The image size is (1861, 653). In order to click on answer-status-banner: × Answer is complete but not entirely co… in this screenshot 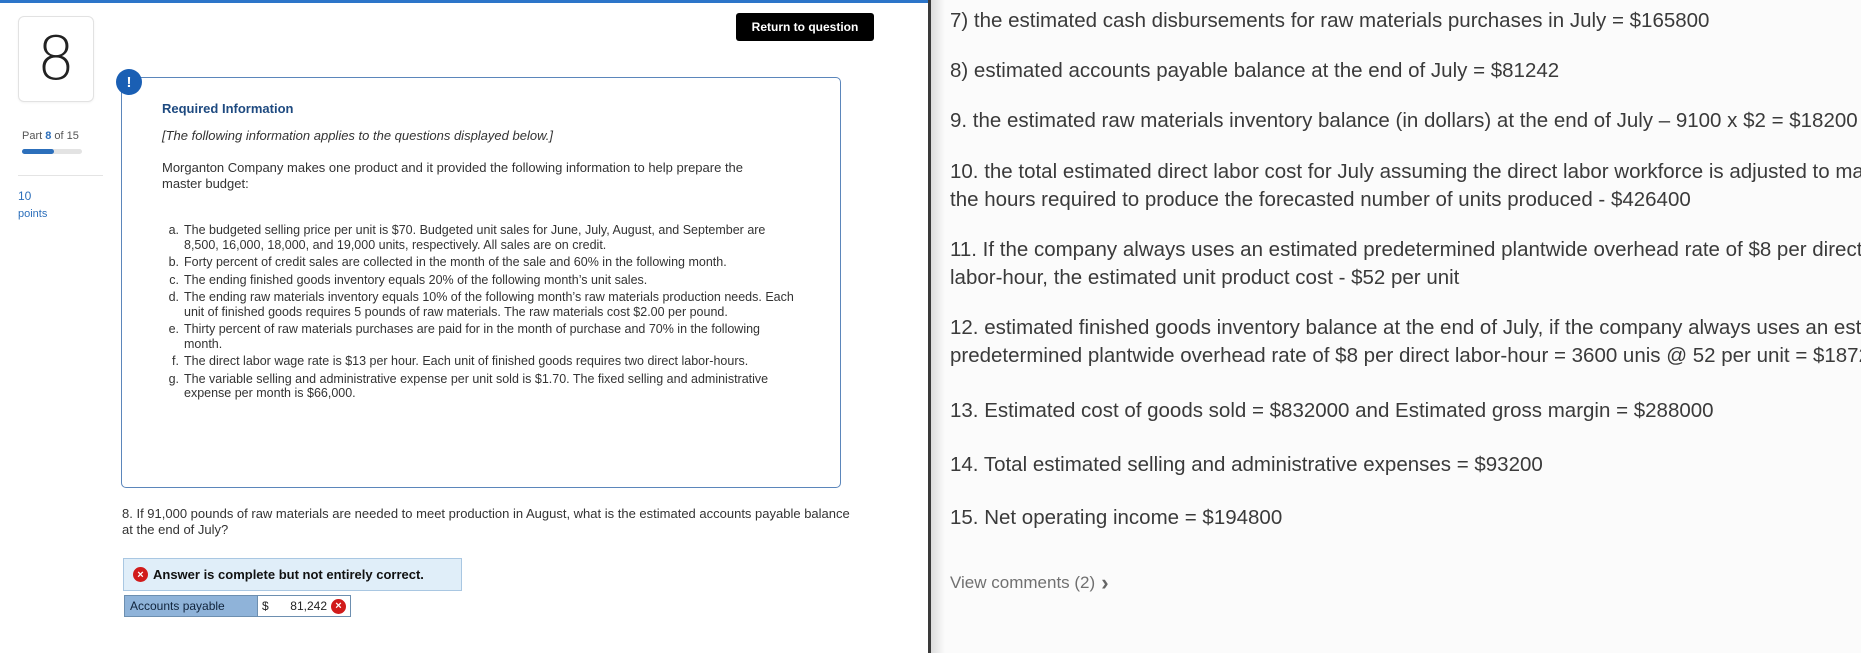, I will do `click(292, 574)`.